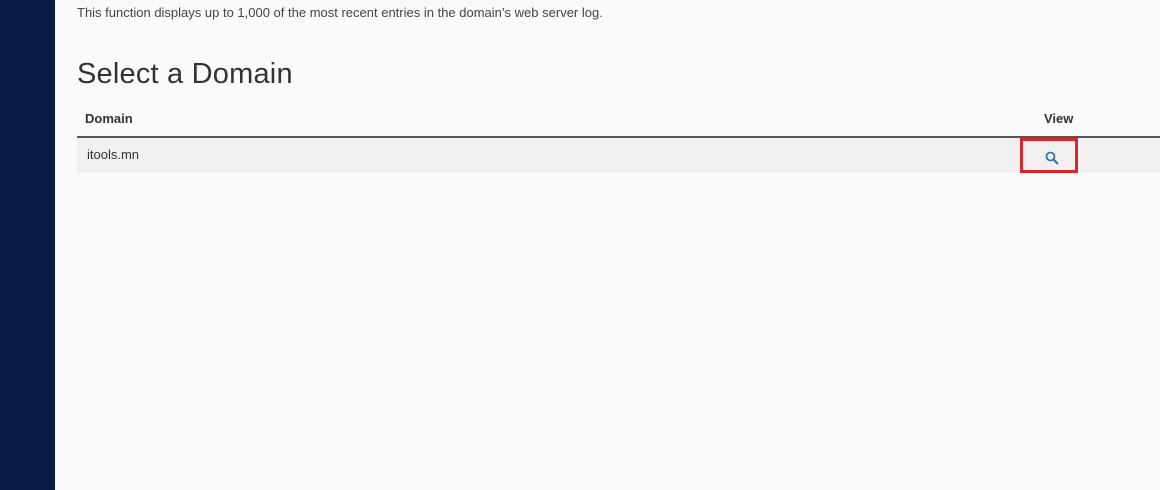 The height and width of the screenshot is (490, 1160). Describe the element at coordinates (27, 245) in the screenshot. I see `sidebar` at that location.